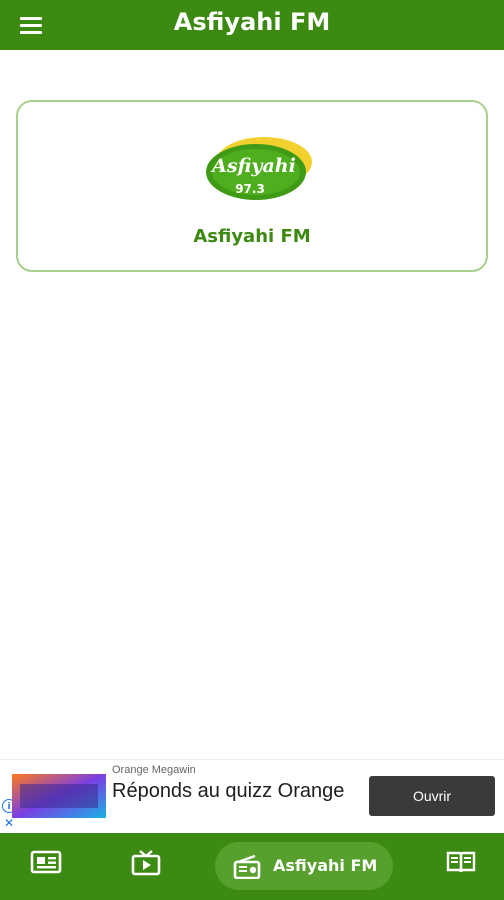 Image resolution: width=504 pixels, height=900 pixels. What do you see at coordinates (154, 770) in the screenshot?
I see `ad-advertiser: Orange Megawin` at bounding box center [154, 770].